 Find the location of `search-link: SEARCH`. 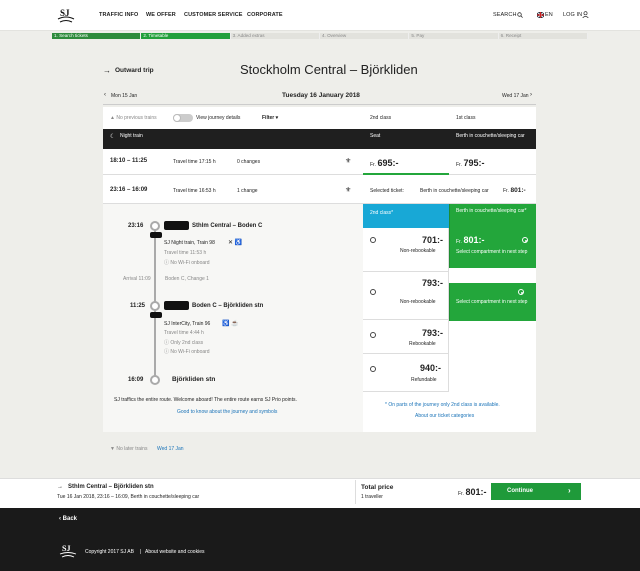

search-link: SEARCH is located at coordinates (505, 15).